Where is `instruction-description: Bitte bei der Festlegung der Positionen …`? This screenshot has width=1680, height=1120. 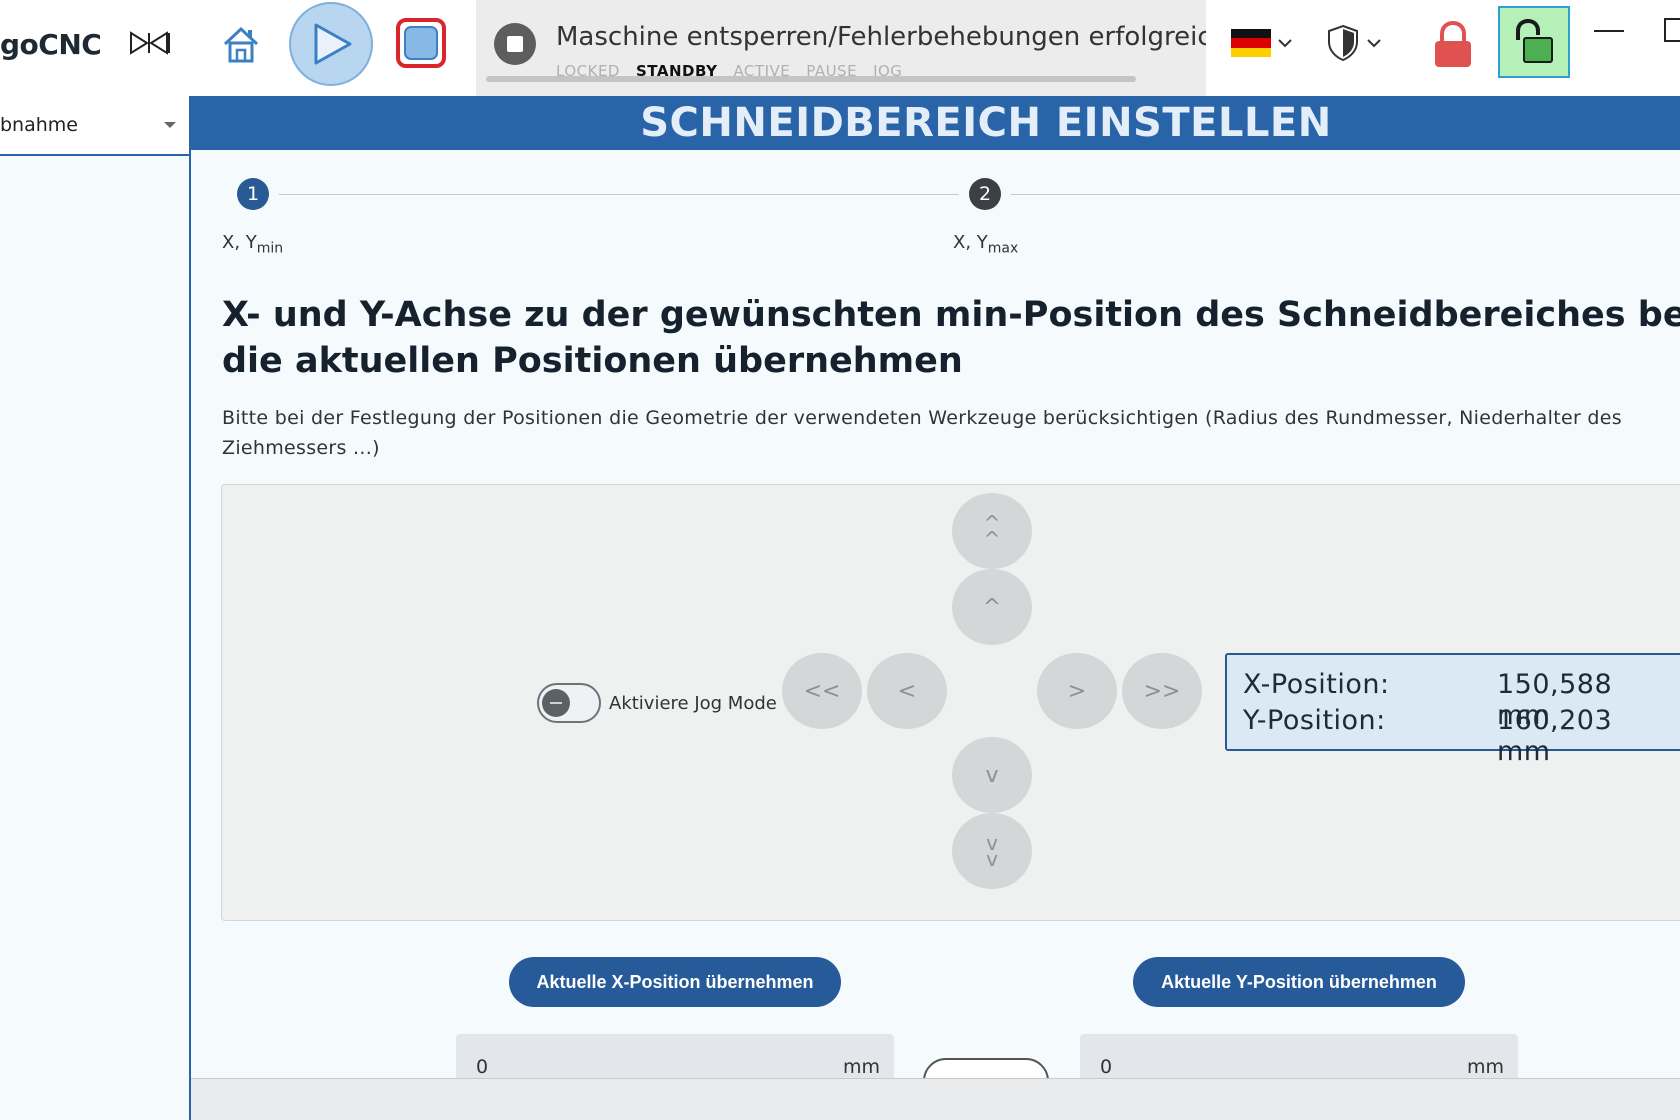 instruction-description: Bitte bei der Festlegung der Positionen … is located at coordinates (922, 433).